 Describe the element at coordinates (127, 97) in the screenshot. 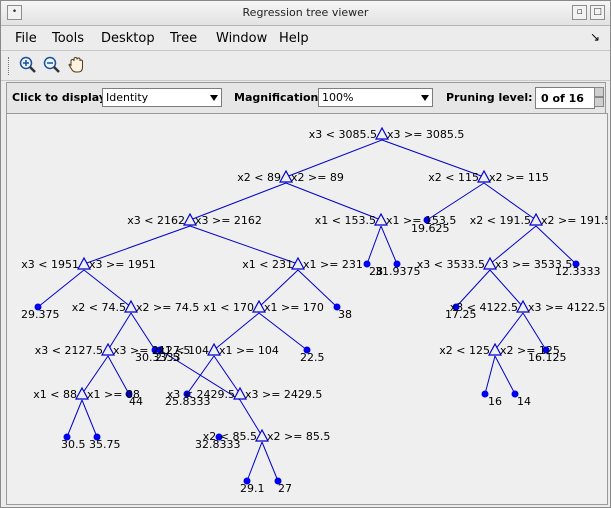

I see `display-value: Identity` at that location.